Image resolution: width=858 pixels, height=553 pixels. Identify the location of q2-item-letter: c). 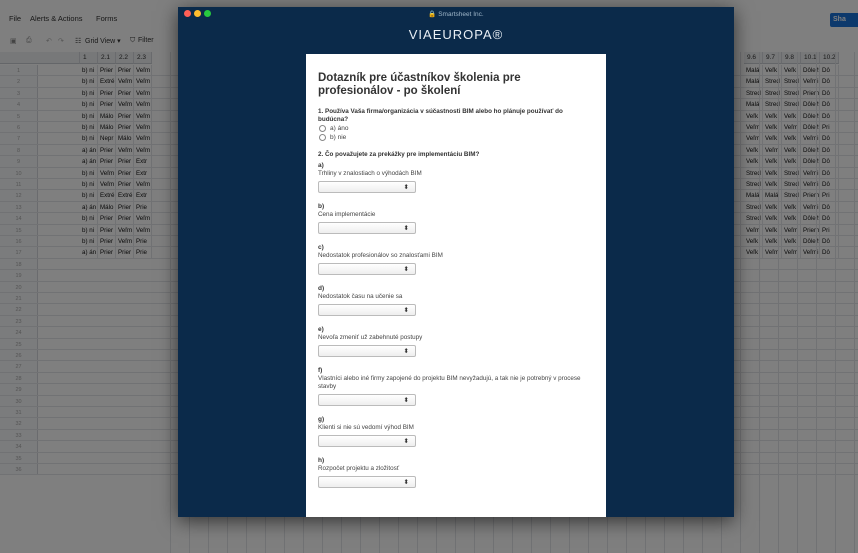
(321, 247).